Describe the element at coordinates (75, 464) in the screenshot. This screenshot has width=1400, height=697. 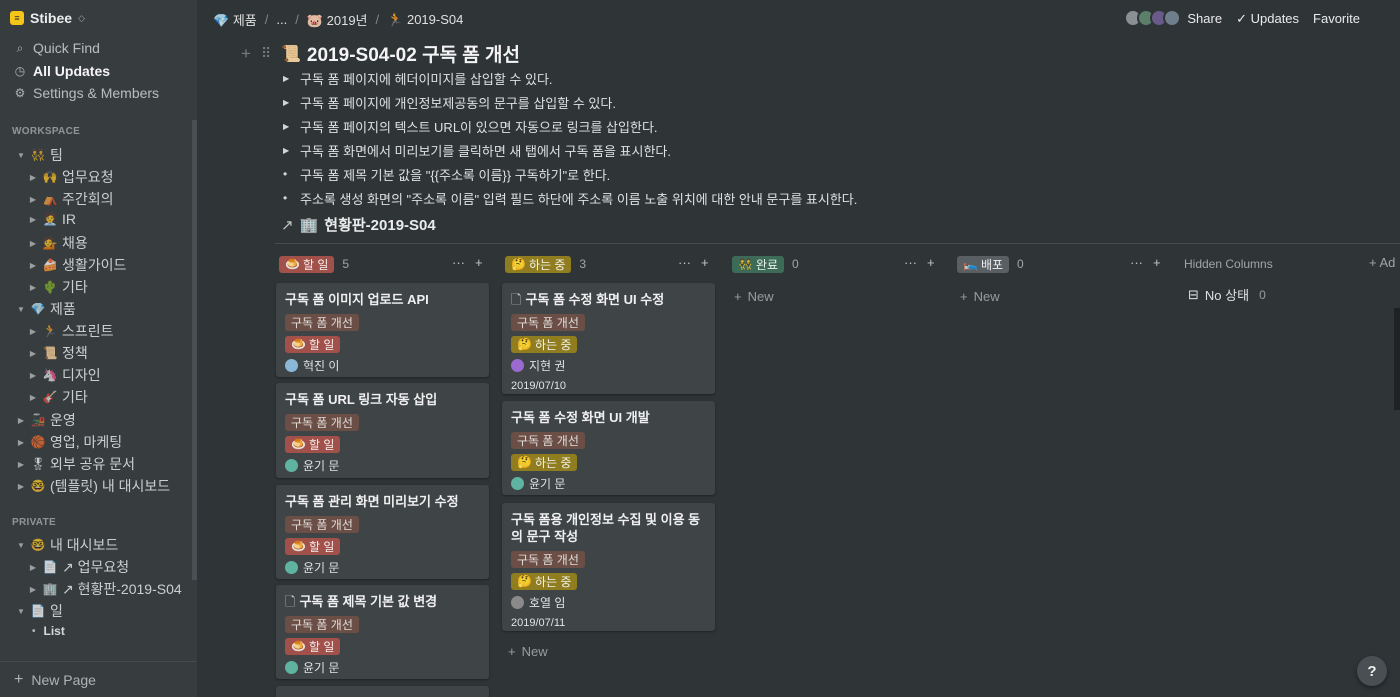
I see `sidebar-item-external-docs: ▶ 🎖 외부 공유 문서` at that location.